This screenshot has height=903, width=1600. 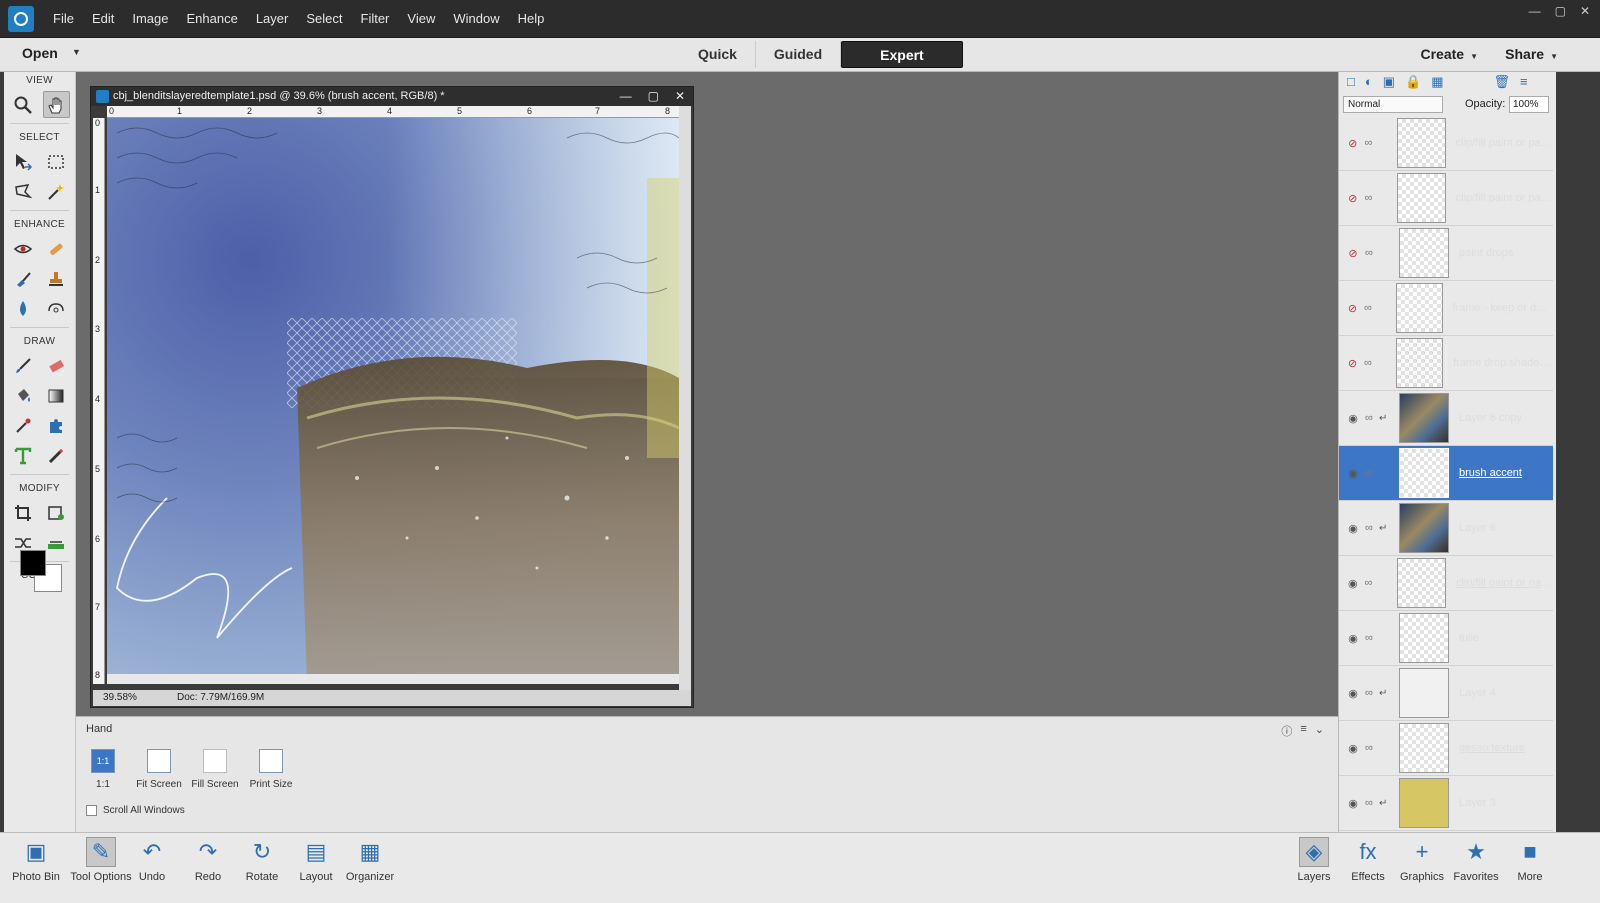 I want to click on lock-all-icon: ▦, so click(x=1437, y=82).